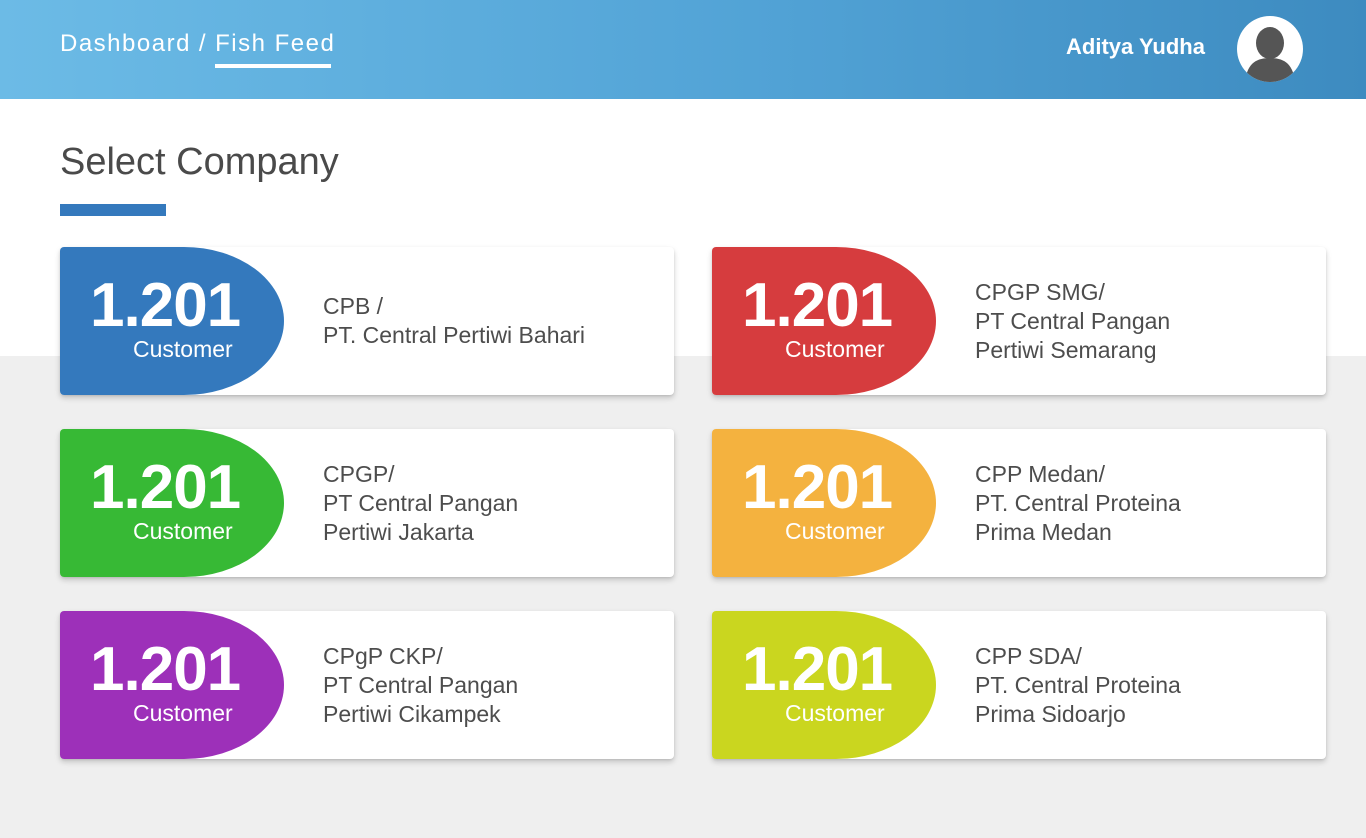  Describe the element at coordinates (275, 43) in the screenshot. I see `breadcrumb-current-label: Fish Feed` at that location.